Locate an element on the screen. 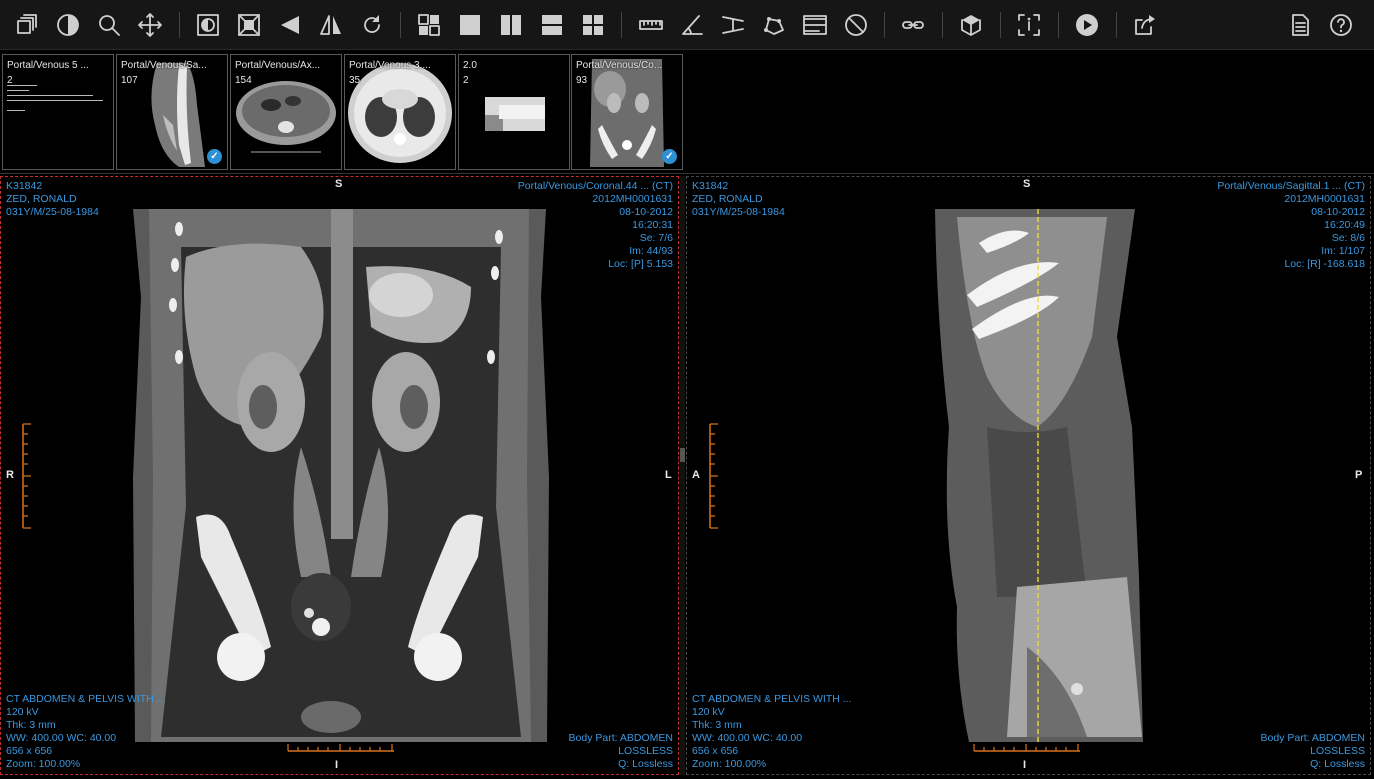  help-icon is located at coordinates (1341, 25).